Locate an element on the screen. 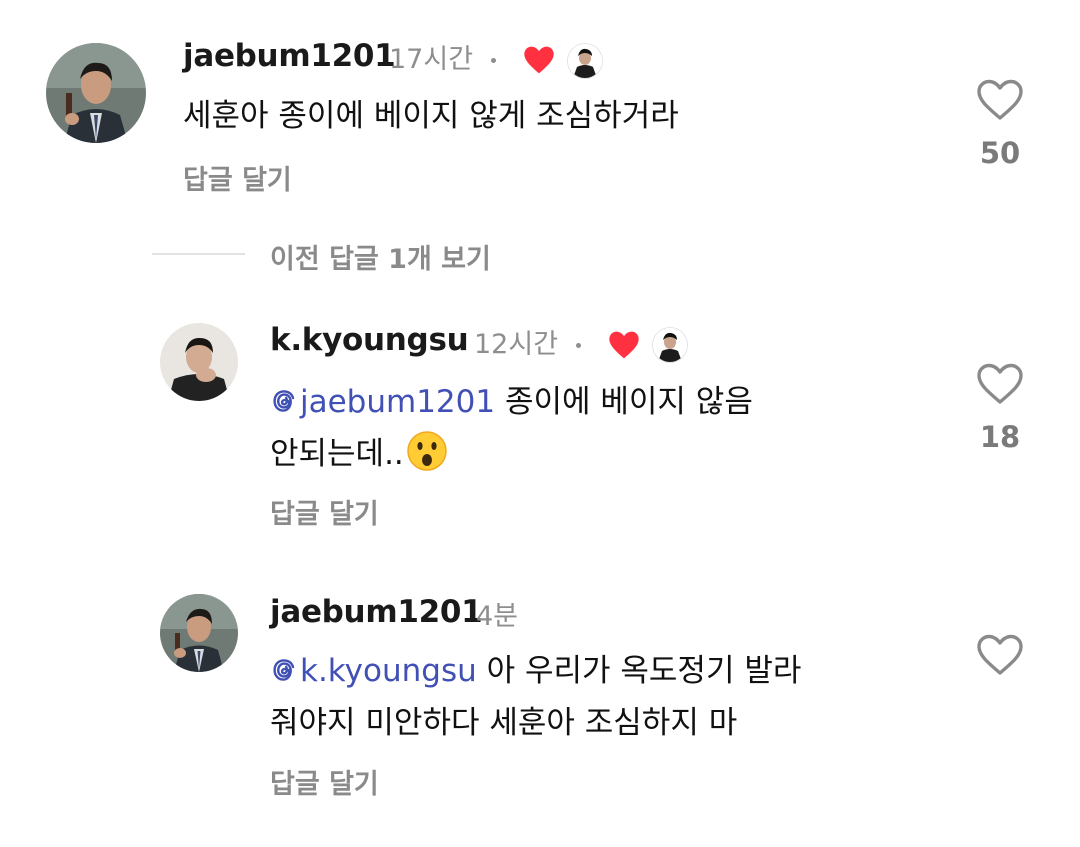 Image resolution: width=1080 pixels, height=847 pixels. reply-text: 안되는데.. is located at coordinates (337, 454).